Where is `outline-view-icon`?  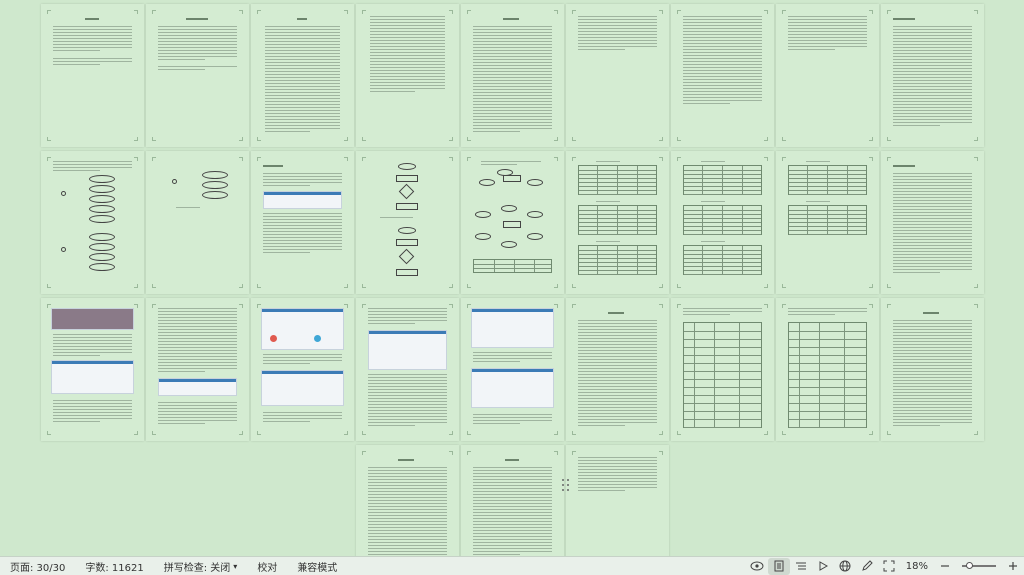
outline-view-icon is located at coordinates (801, 566).